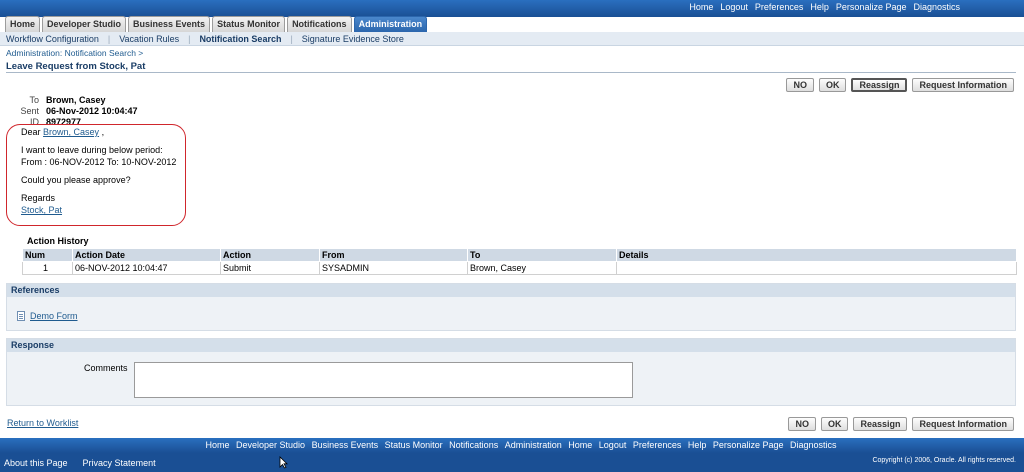 The height and width of the screenshot is (472, 1024). What do you see at coordinates (74, 53) in the screenshot?
I see `breadcrumb: Administration: Notification Search >` at bounding box center [74, 53].